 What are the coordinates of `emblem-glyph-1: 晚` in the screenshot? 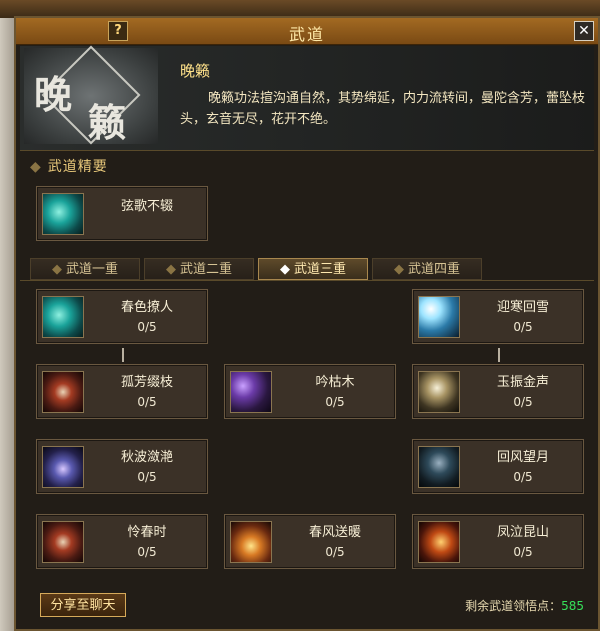 It's located at (53, 94).